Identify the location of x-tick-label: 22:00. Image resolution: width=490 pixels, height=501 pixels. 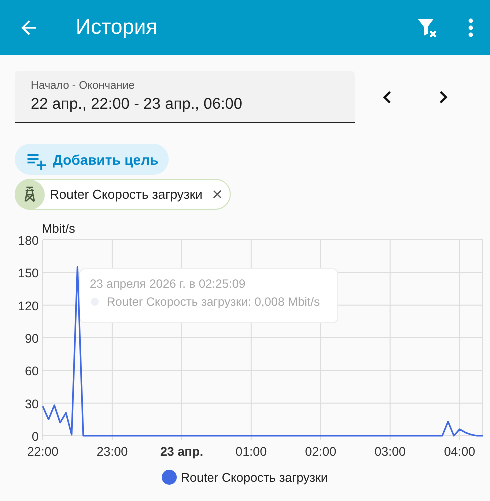
(43, 452).